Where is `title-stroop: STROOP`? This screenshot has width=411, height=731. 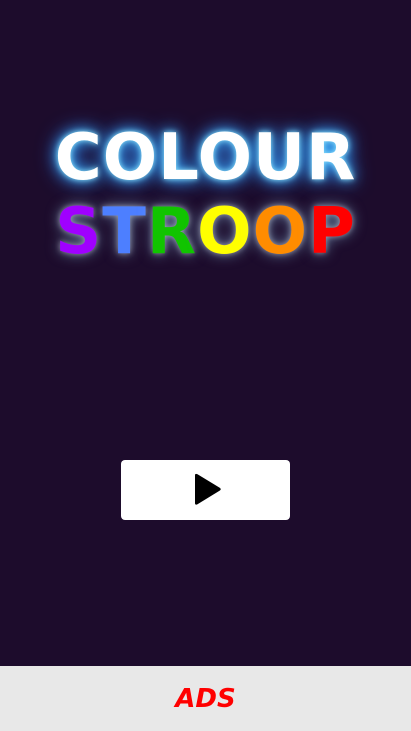 title-stroop: STROOP is located at coordinates (205, 232).